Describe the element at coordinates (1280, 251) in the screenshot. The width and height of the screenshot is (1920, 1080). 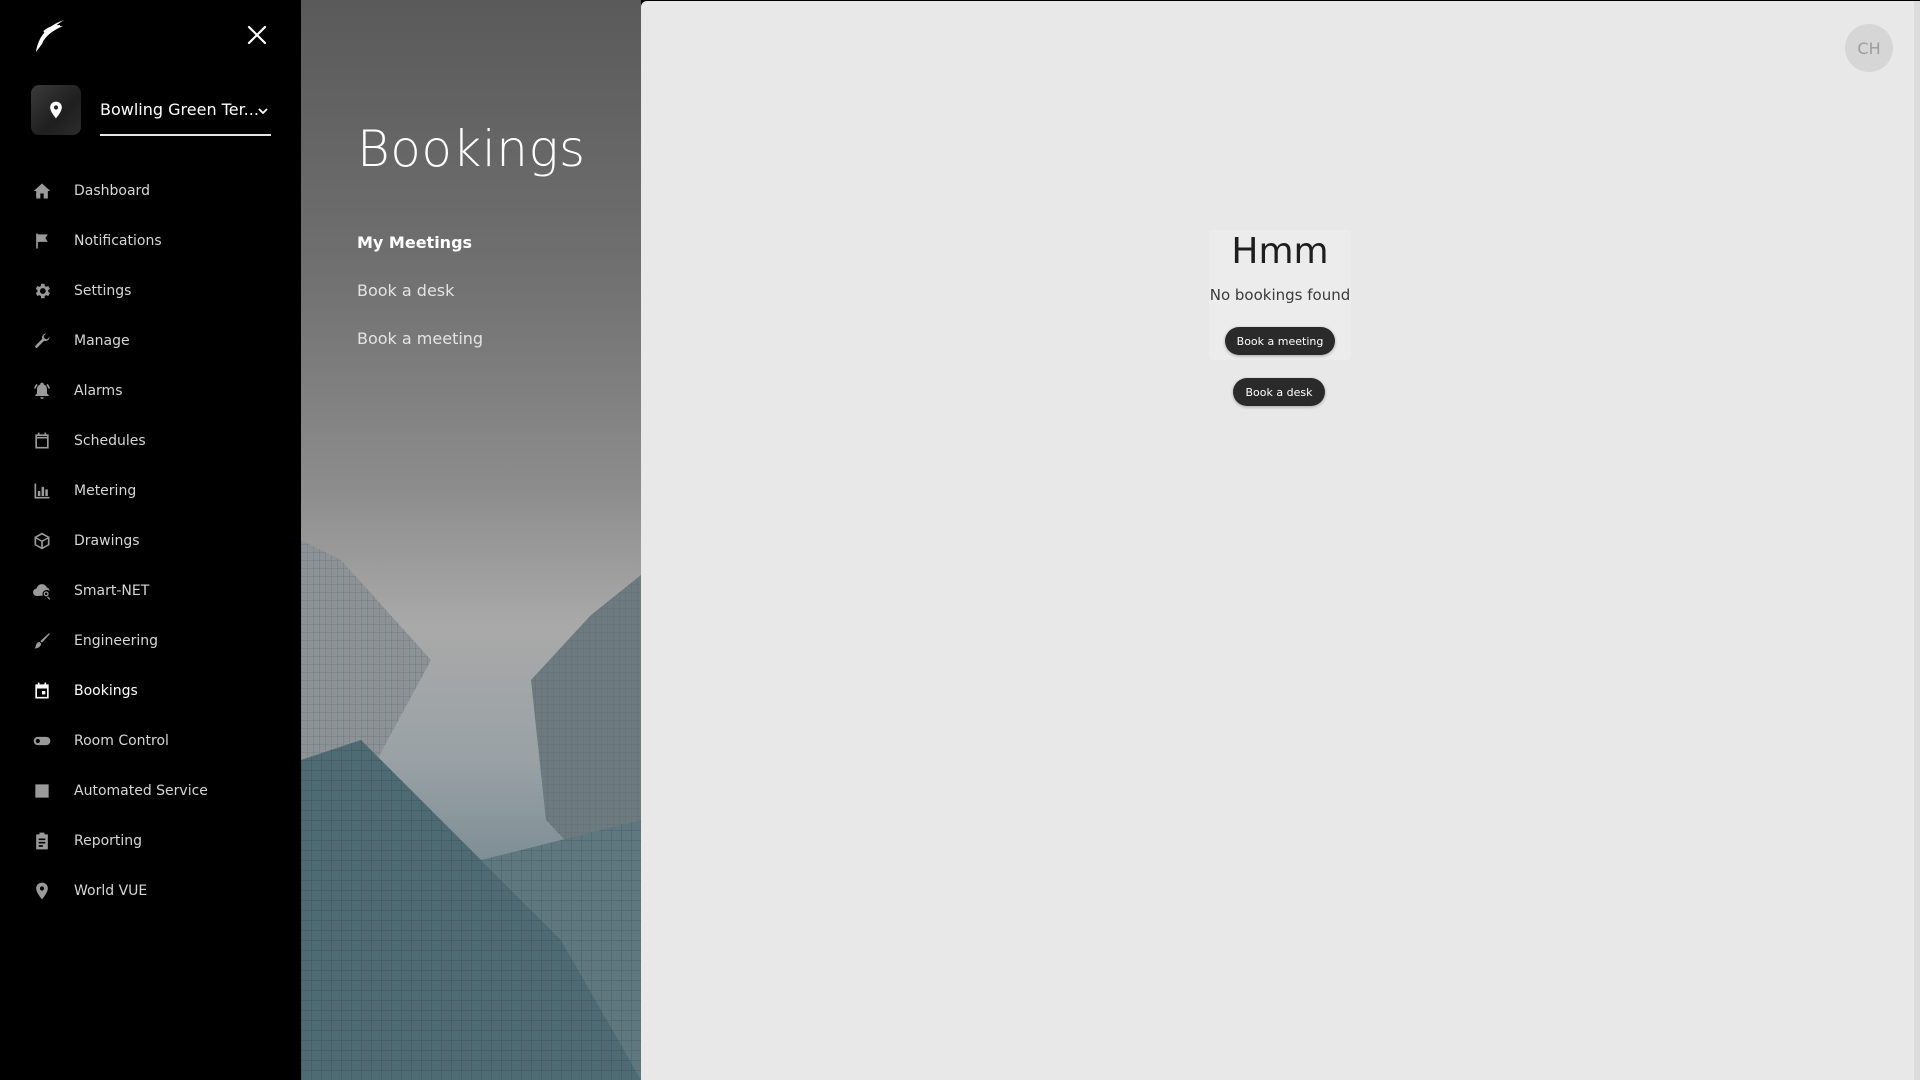
I see `empty-state-title: Hmm` at that location.